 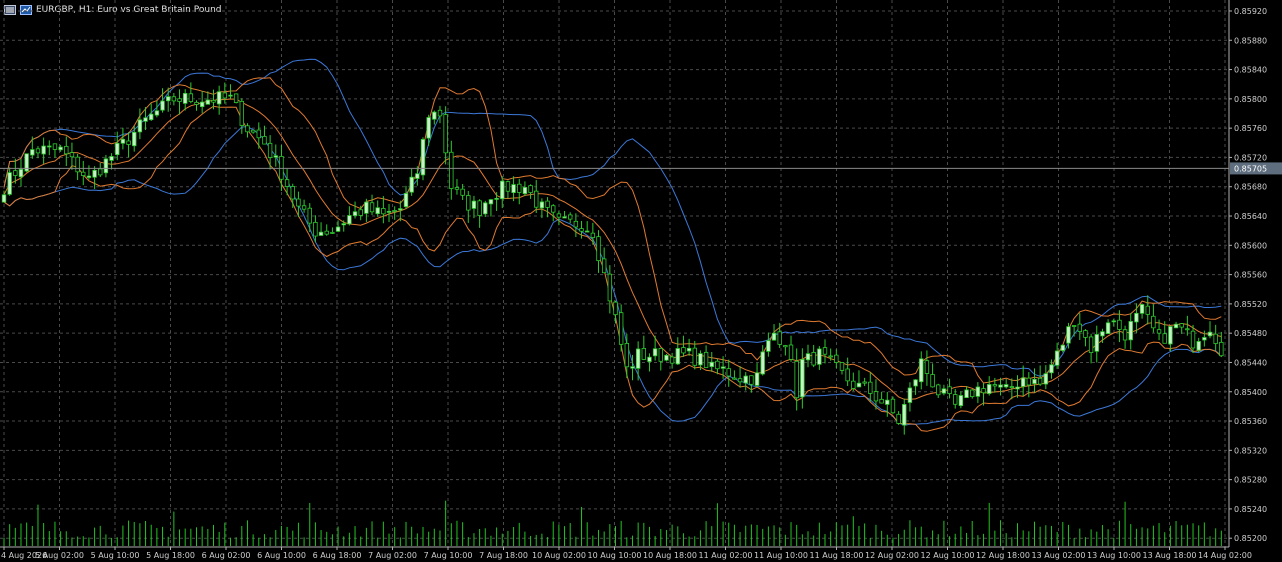 What do you see at coordinates (781, 555) in the screenshot?
I see `time-tick-label: 11 Aug 10:00` at bounding box center [781, 555].